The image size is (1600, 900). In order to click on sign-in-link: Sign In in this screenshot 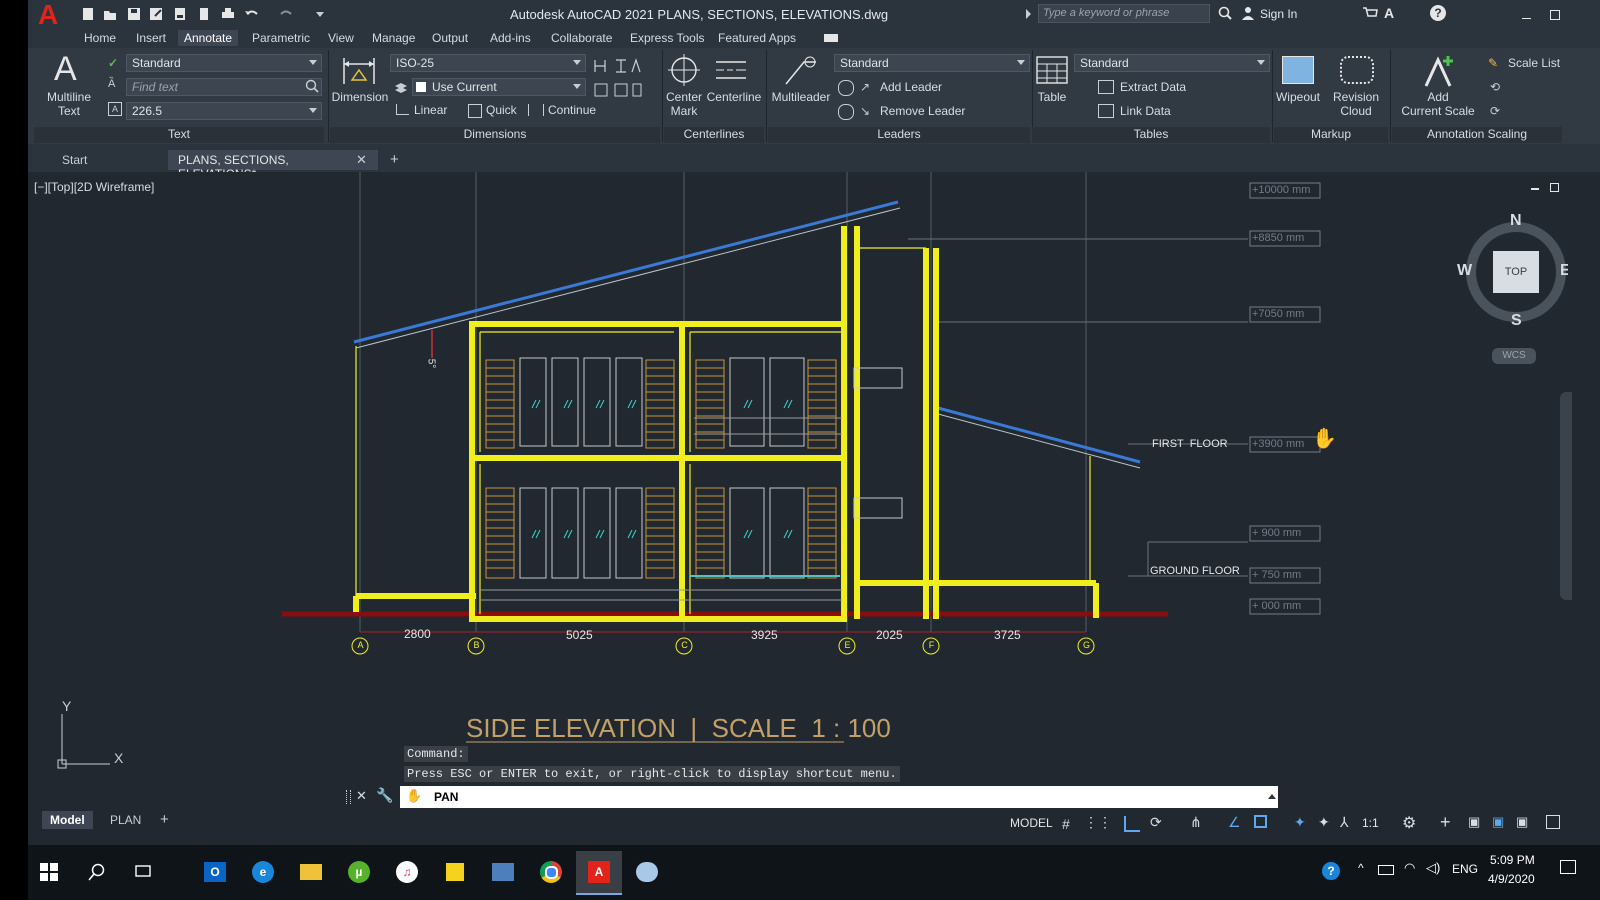, I will do `click(1278, 14)`.